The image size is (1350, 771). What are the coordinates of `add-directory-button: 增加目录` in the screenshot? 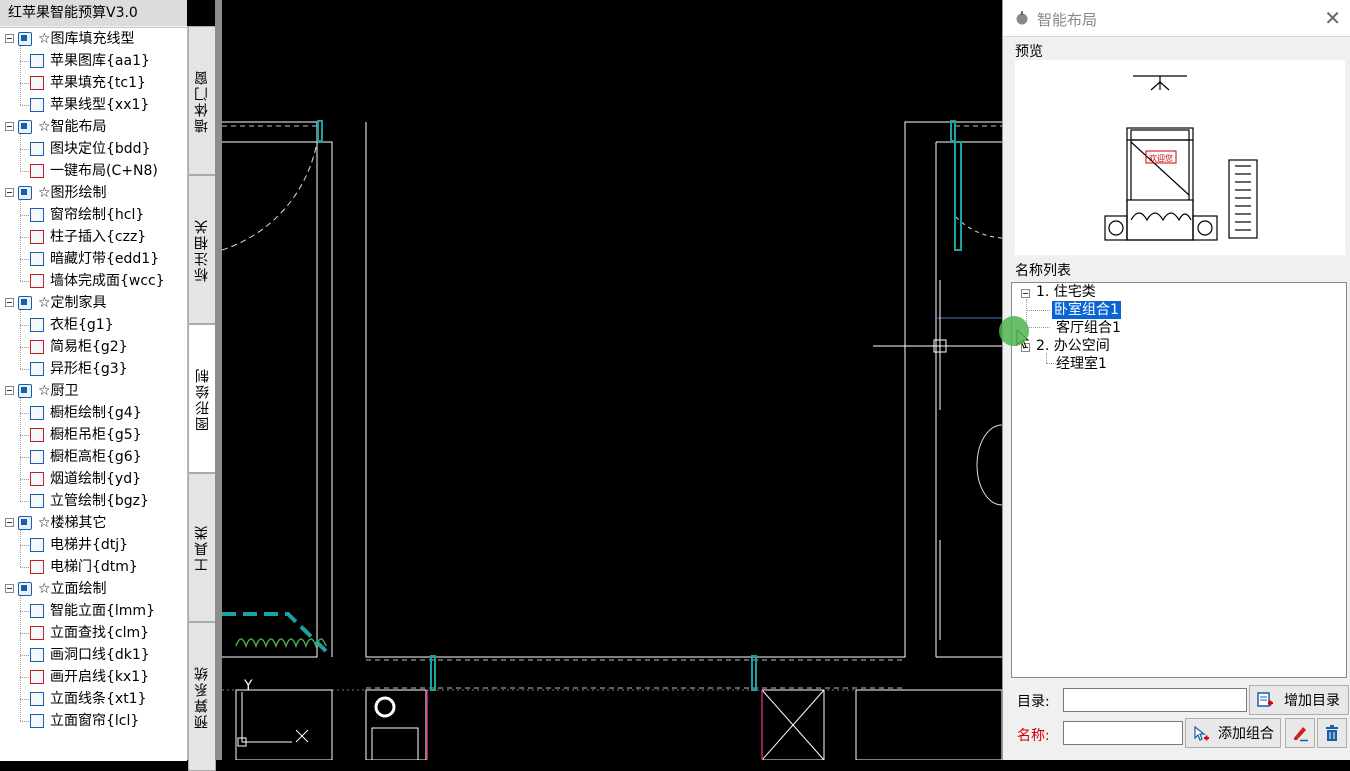 It's located at (1299, 700).